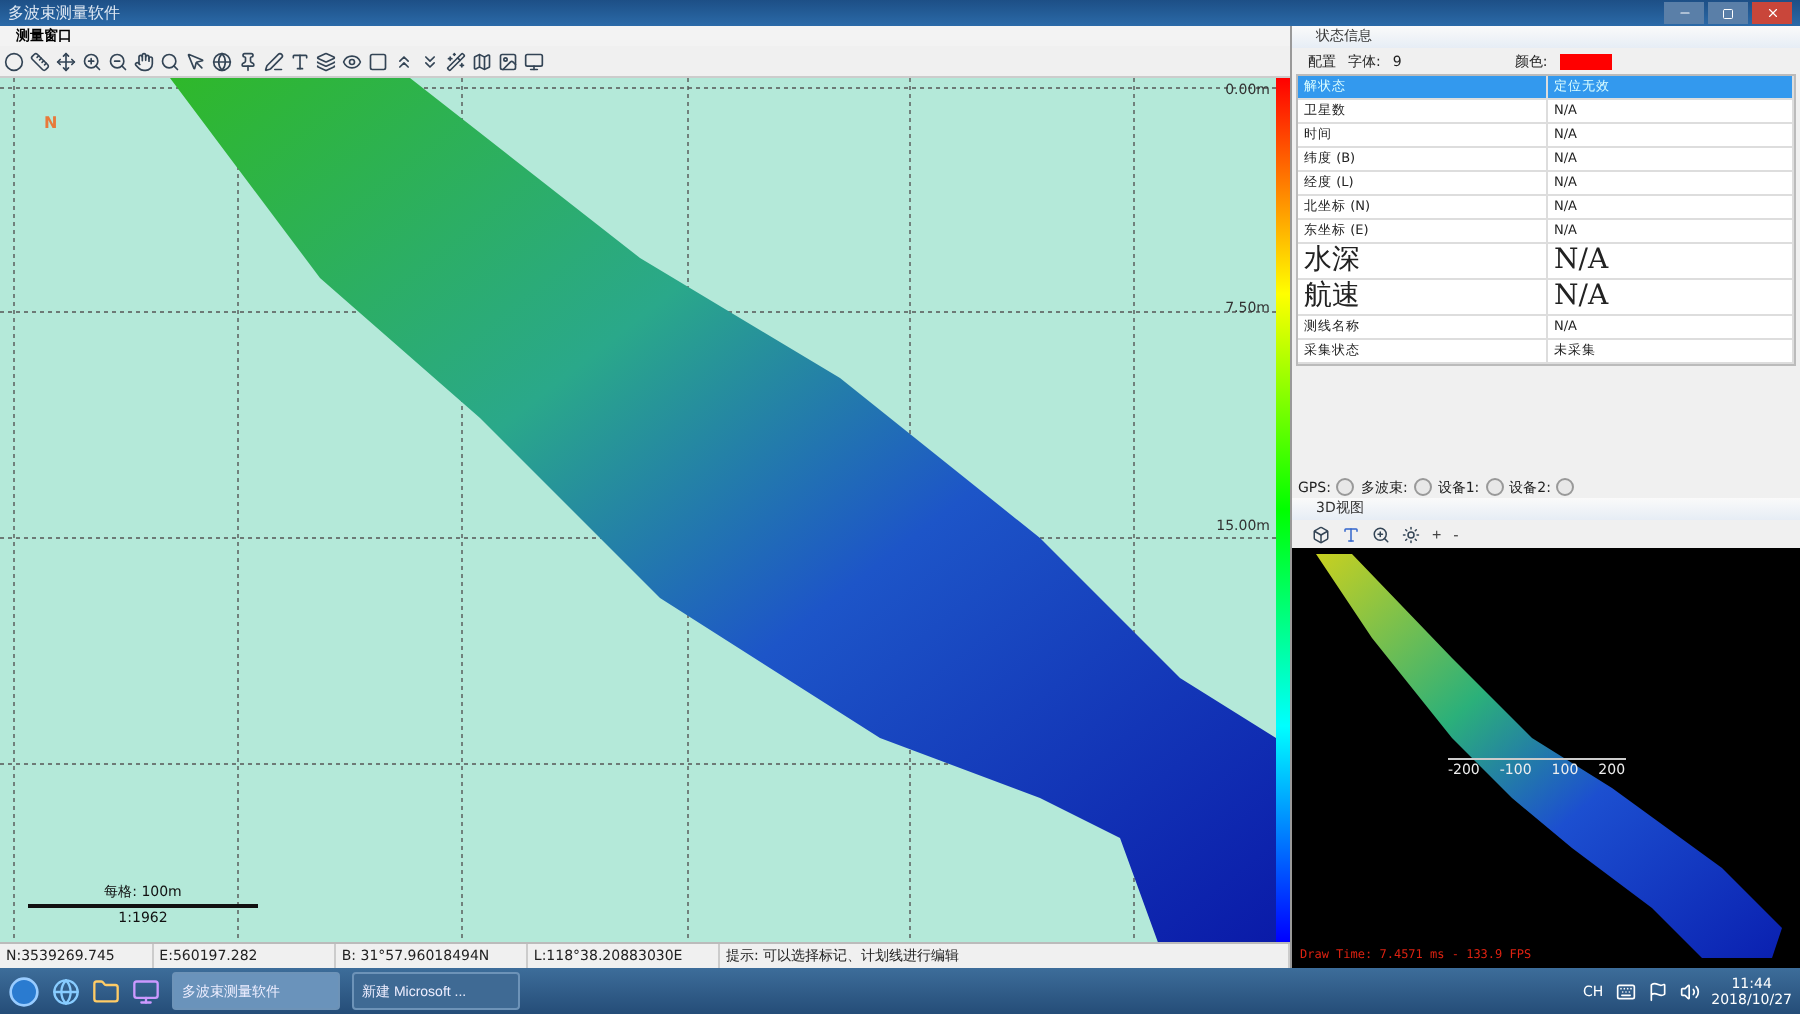 The height and width of the screenshot is (1014, 1800). Describe the element at coordinates (1625, 991) in the screenshot. I see `keyboard-icon` at that location.